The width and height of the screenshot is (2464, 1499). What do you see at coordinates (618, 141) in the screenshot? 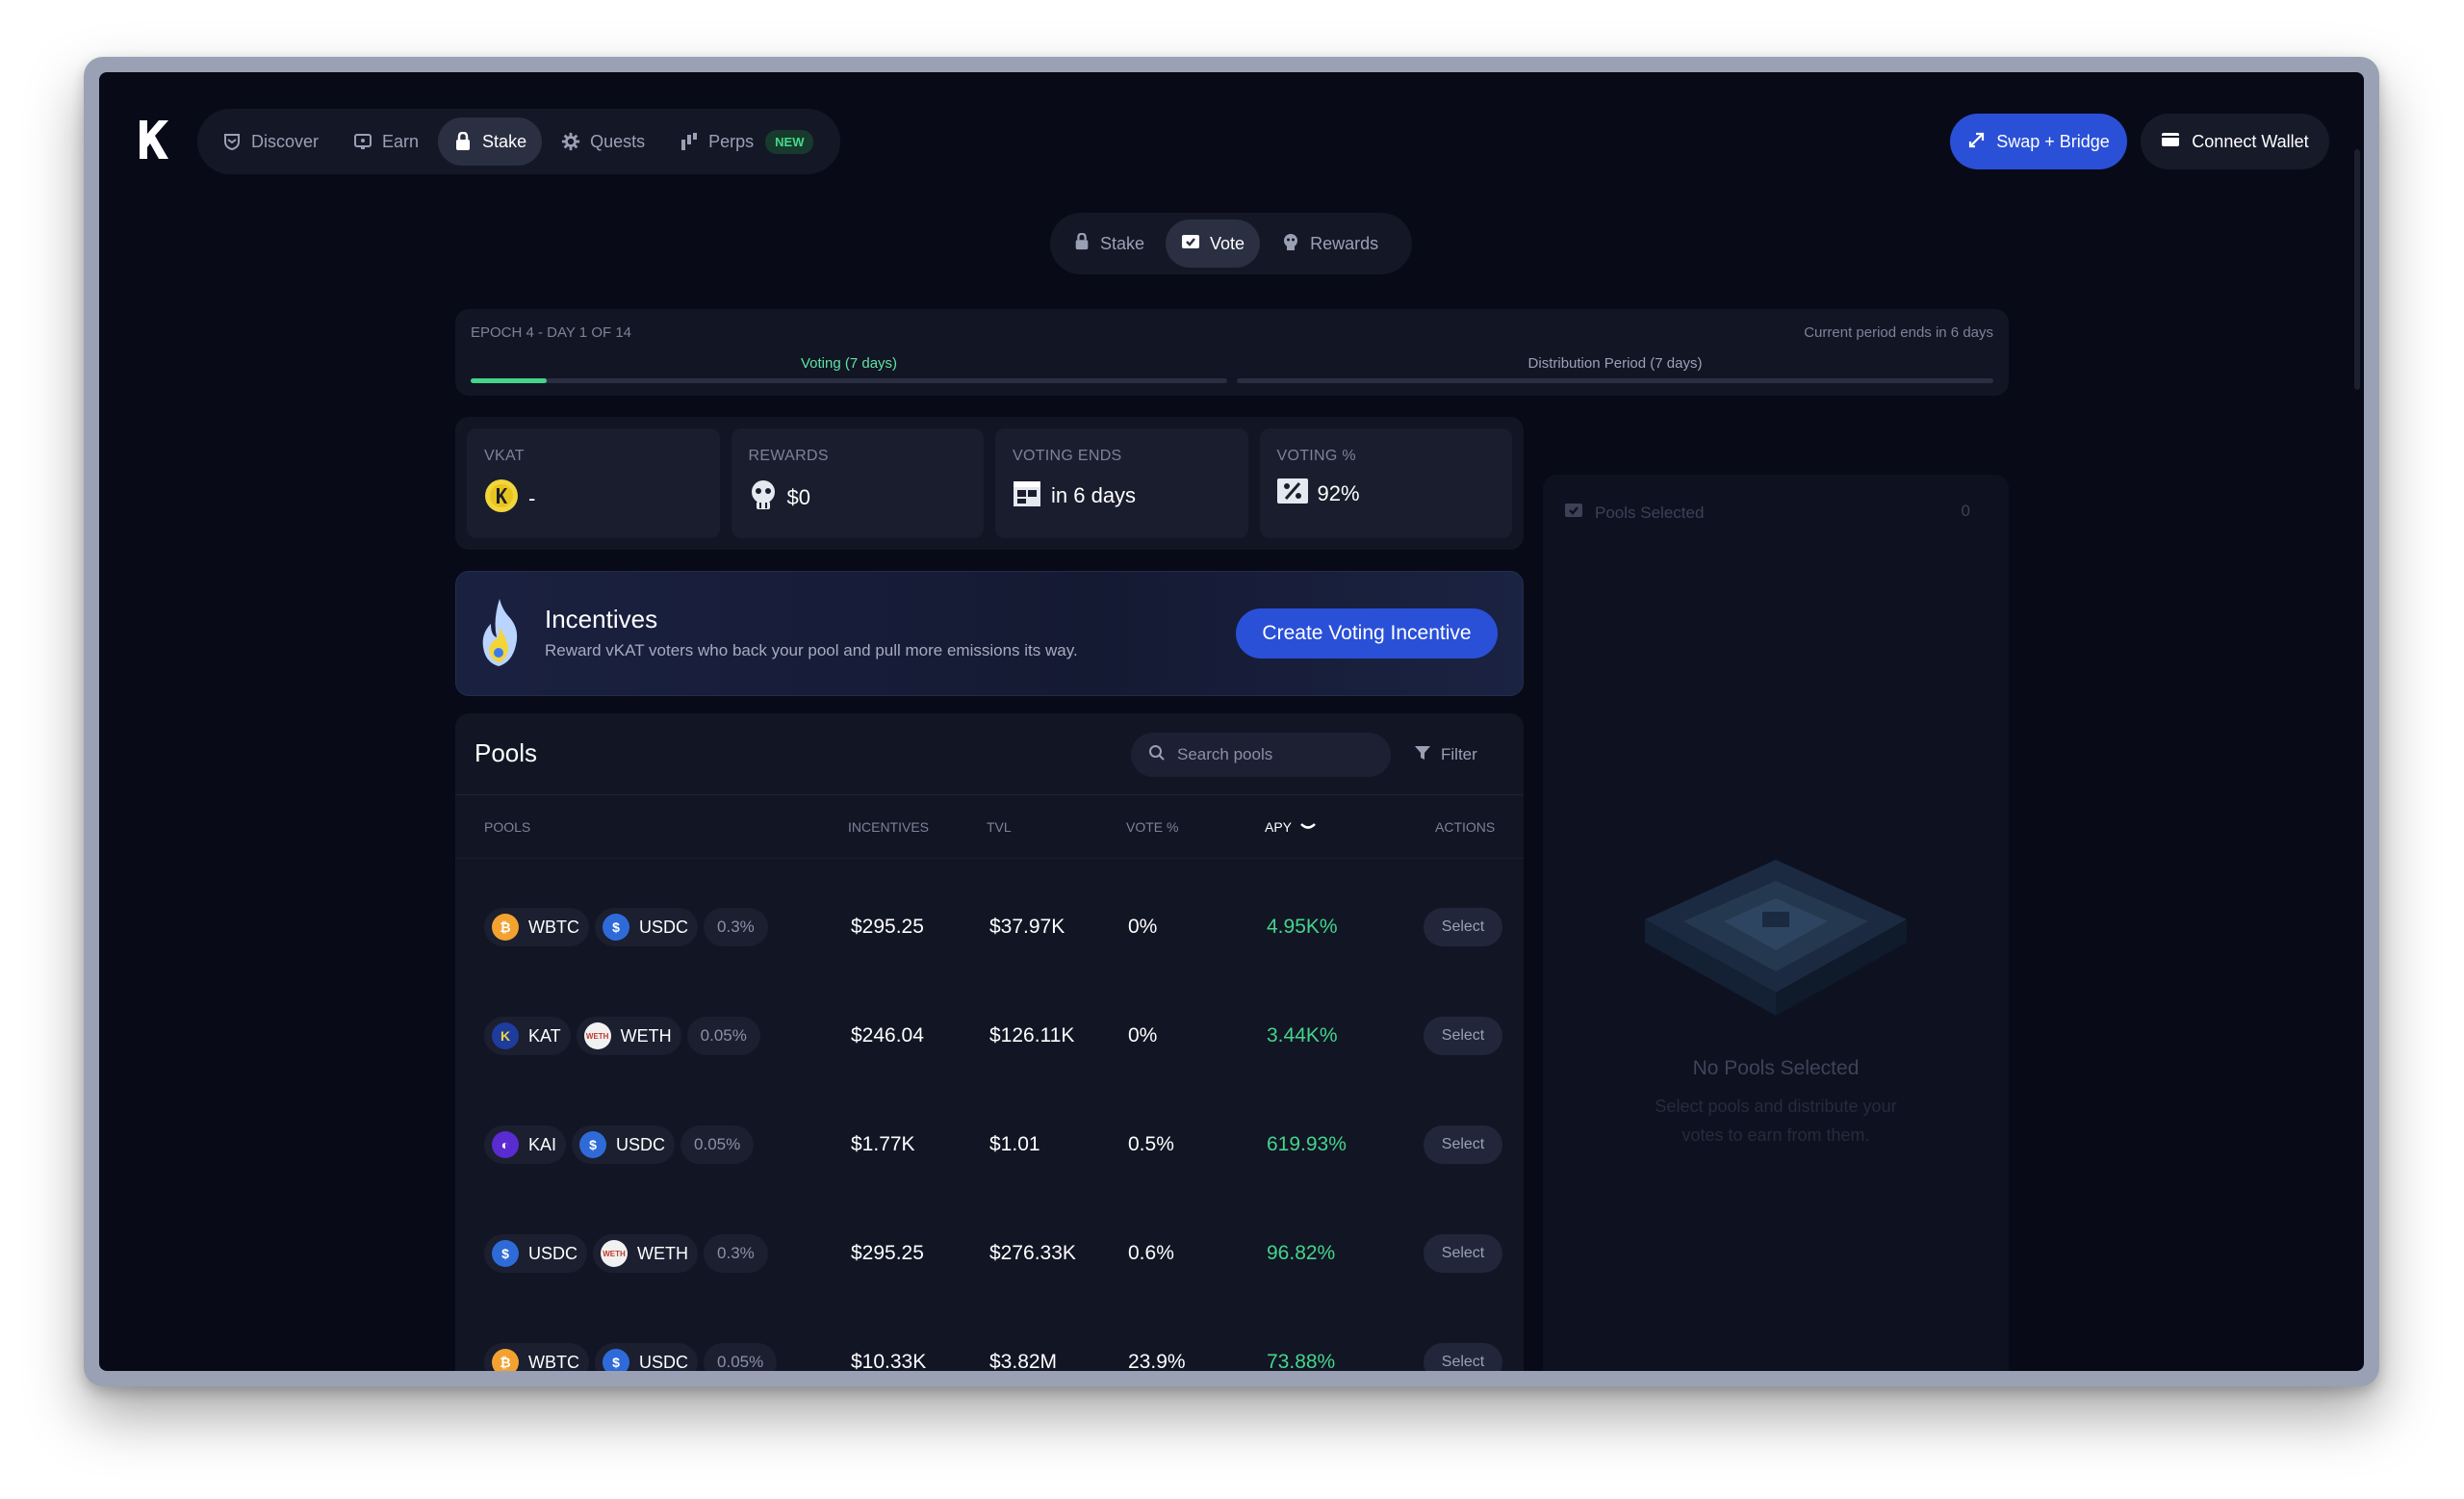
I see `nav-label: Quests` at bounding box center [618, 141].